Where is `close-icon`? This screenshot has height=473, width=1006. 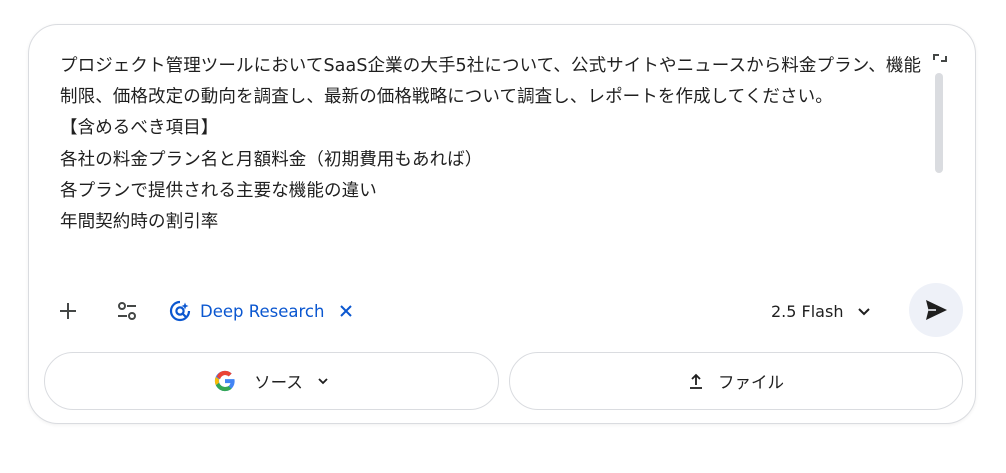
close-icon is located at coordinates (346, 311).